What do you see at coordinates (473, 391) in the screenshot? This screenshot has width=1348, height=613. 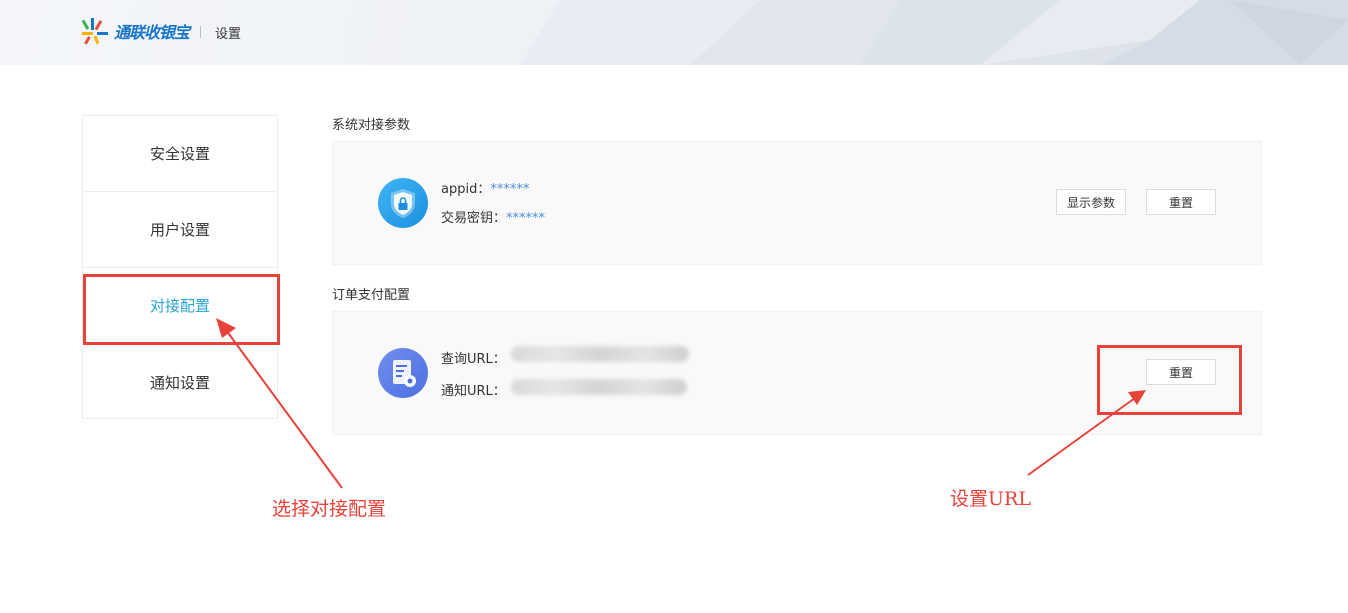 I see `notify-url-label: 通知URL：` at bounding box center [473, 391].